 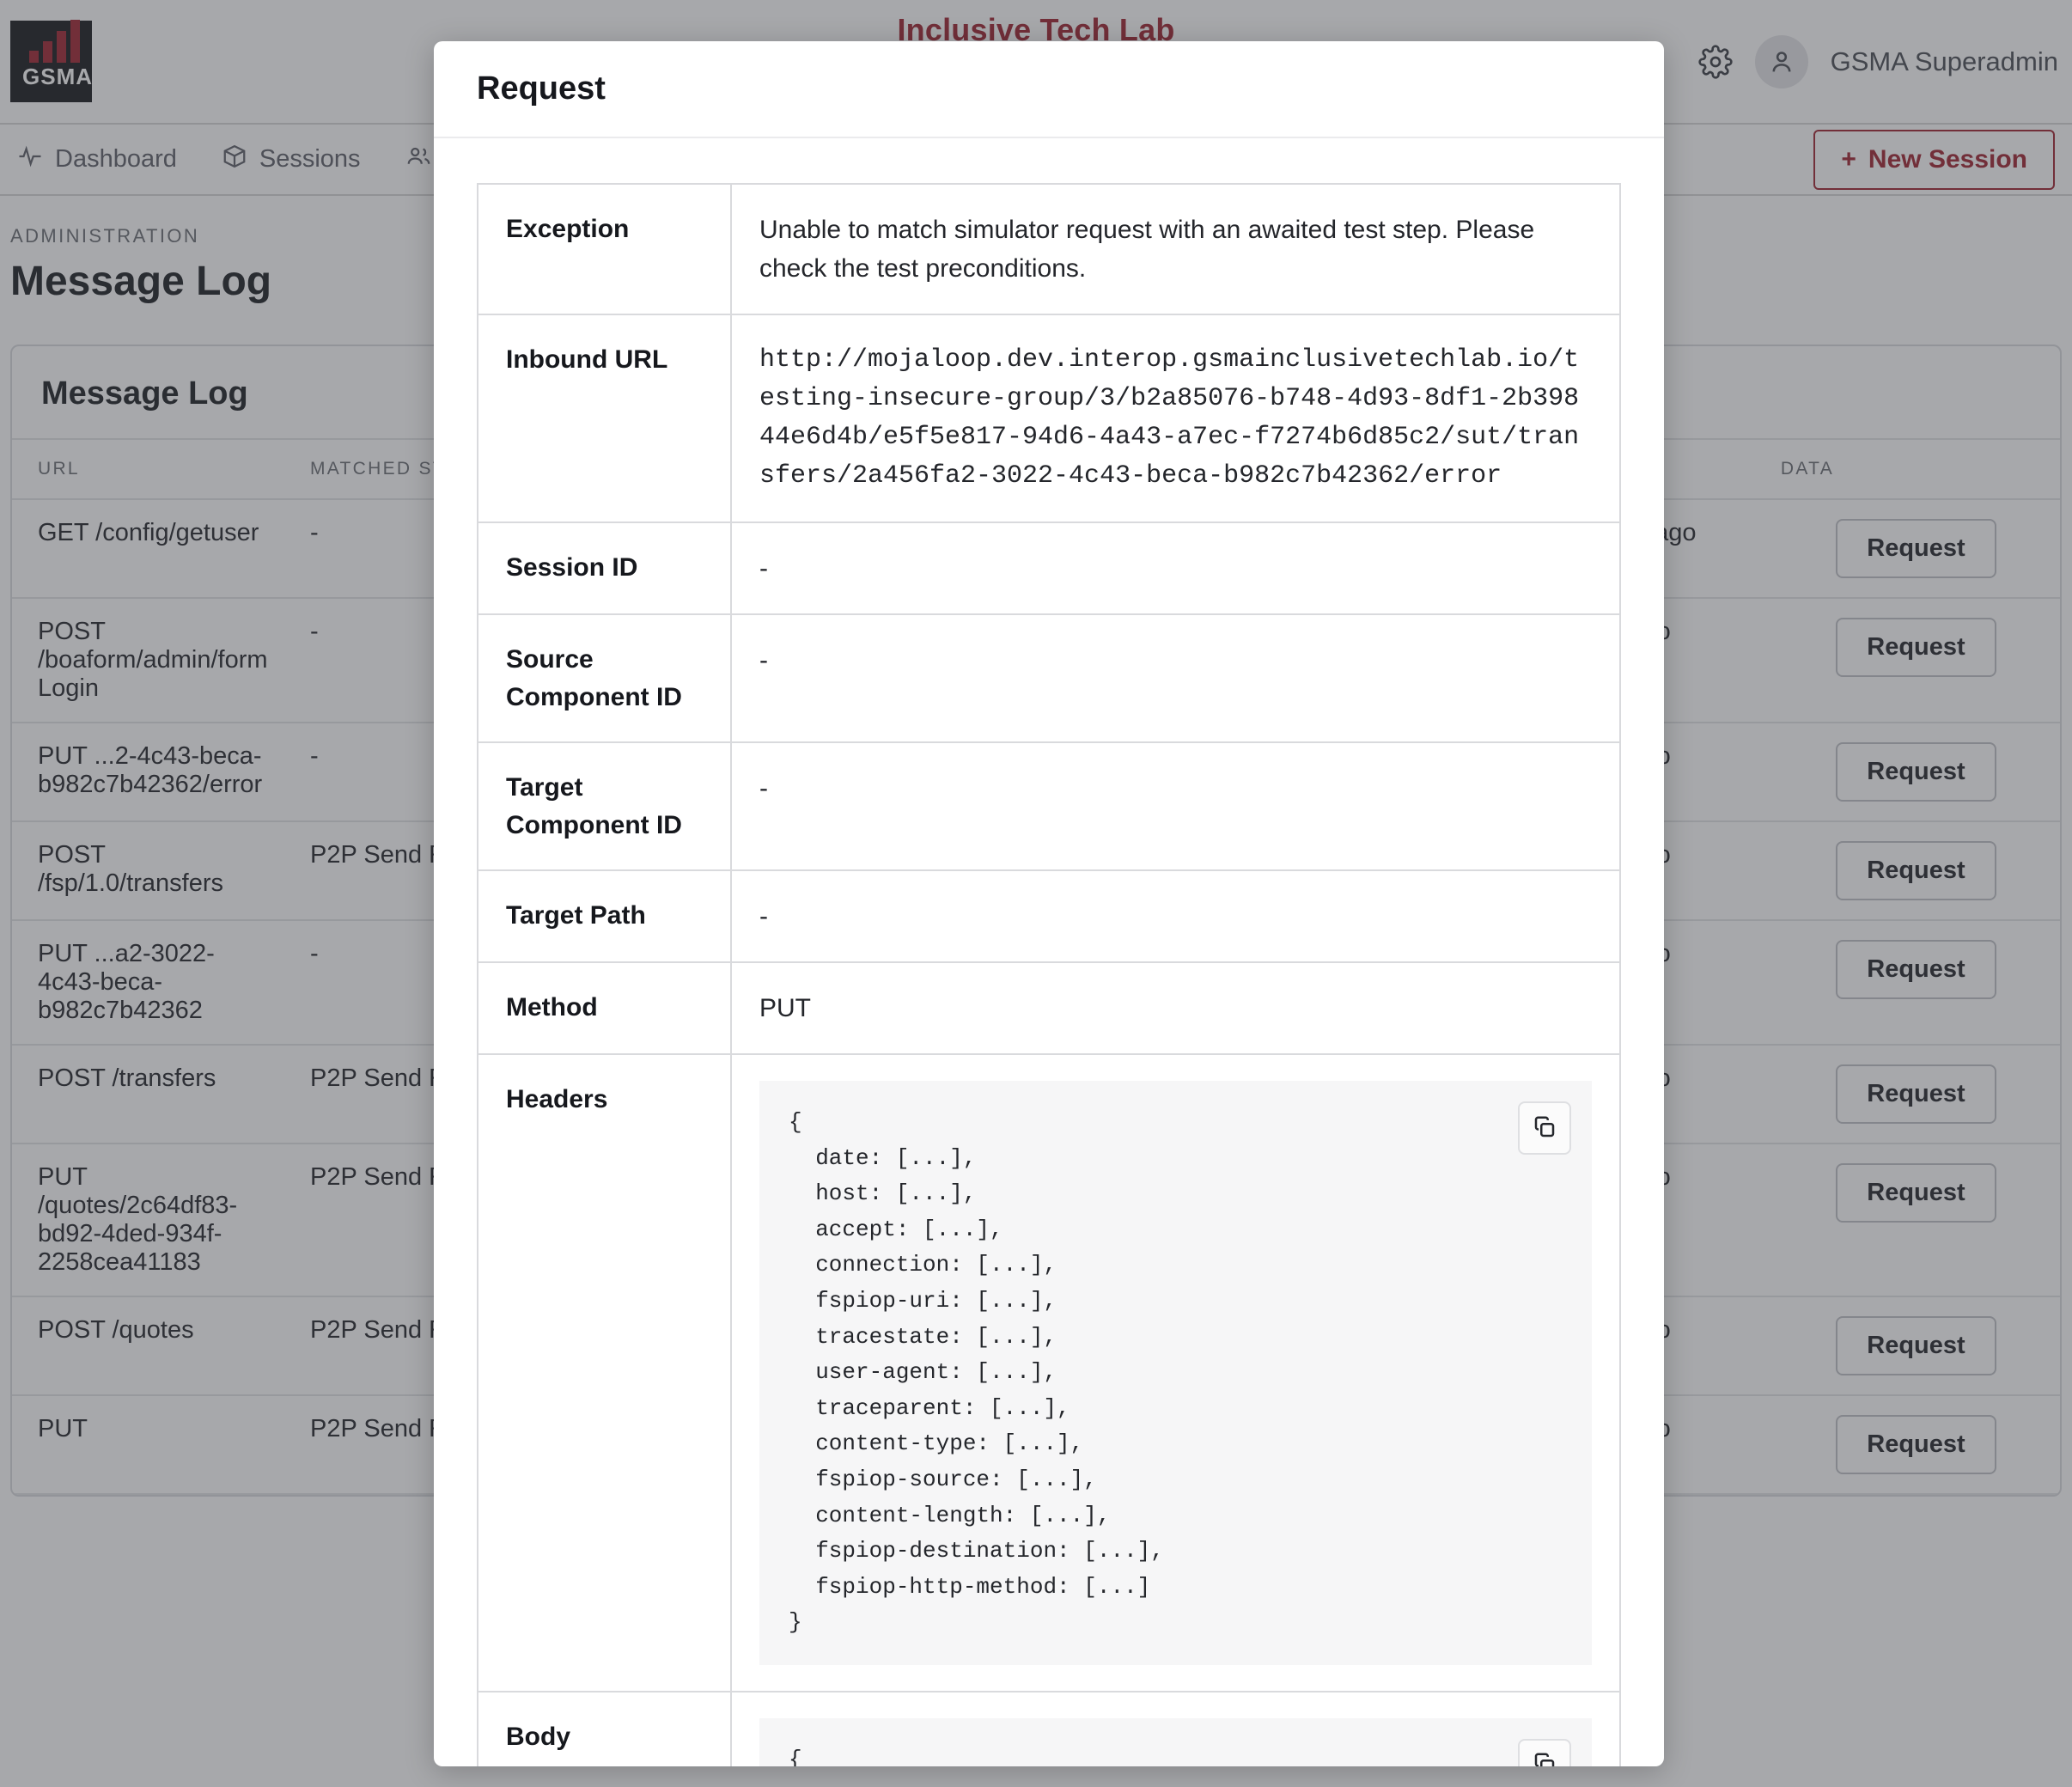 What do you see at coordinates (604, 806) in the screenshot?
I see `label-target-component-id: Target Component ID` at bounding box center [604, 806].